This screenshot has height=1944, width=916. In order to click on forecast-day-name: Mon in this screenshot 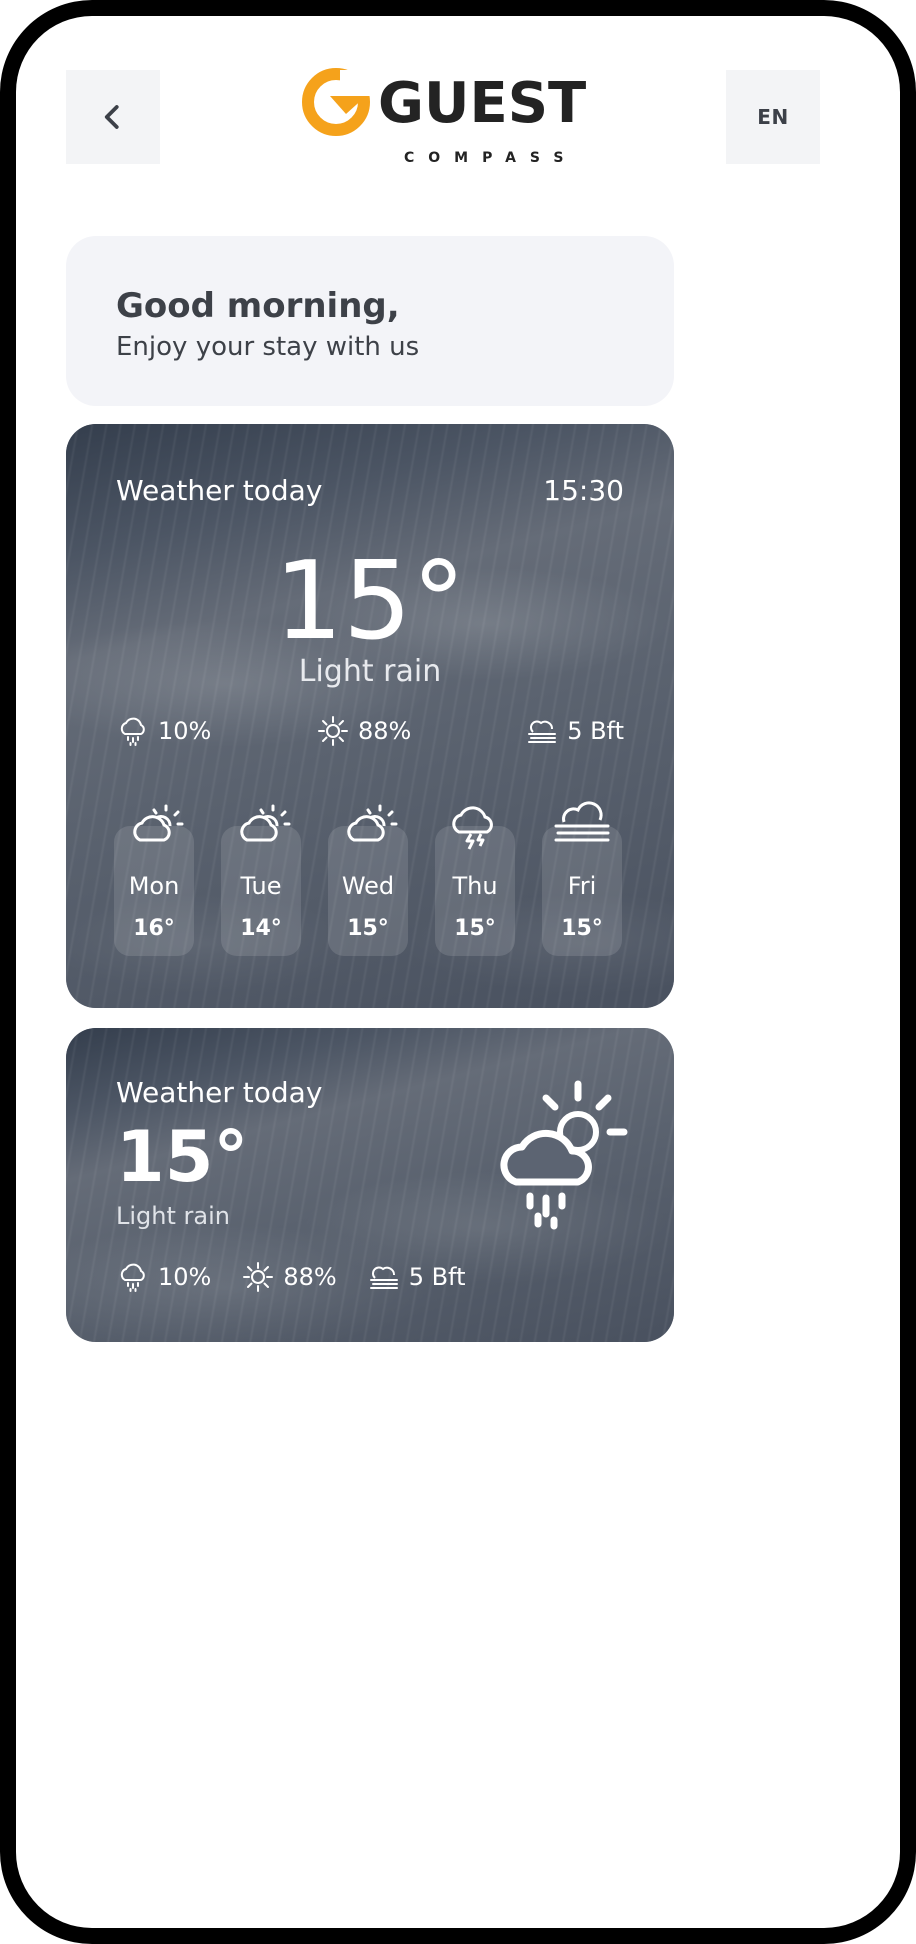, I will do `click(154, 886)`.